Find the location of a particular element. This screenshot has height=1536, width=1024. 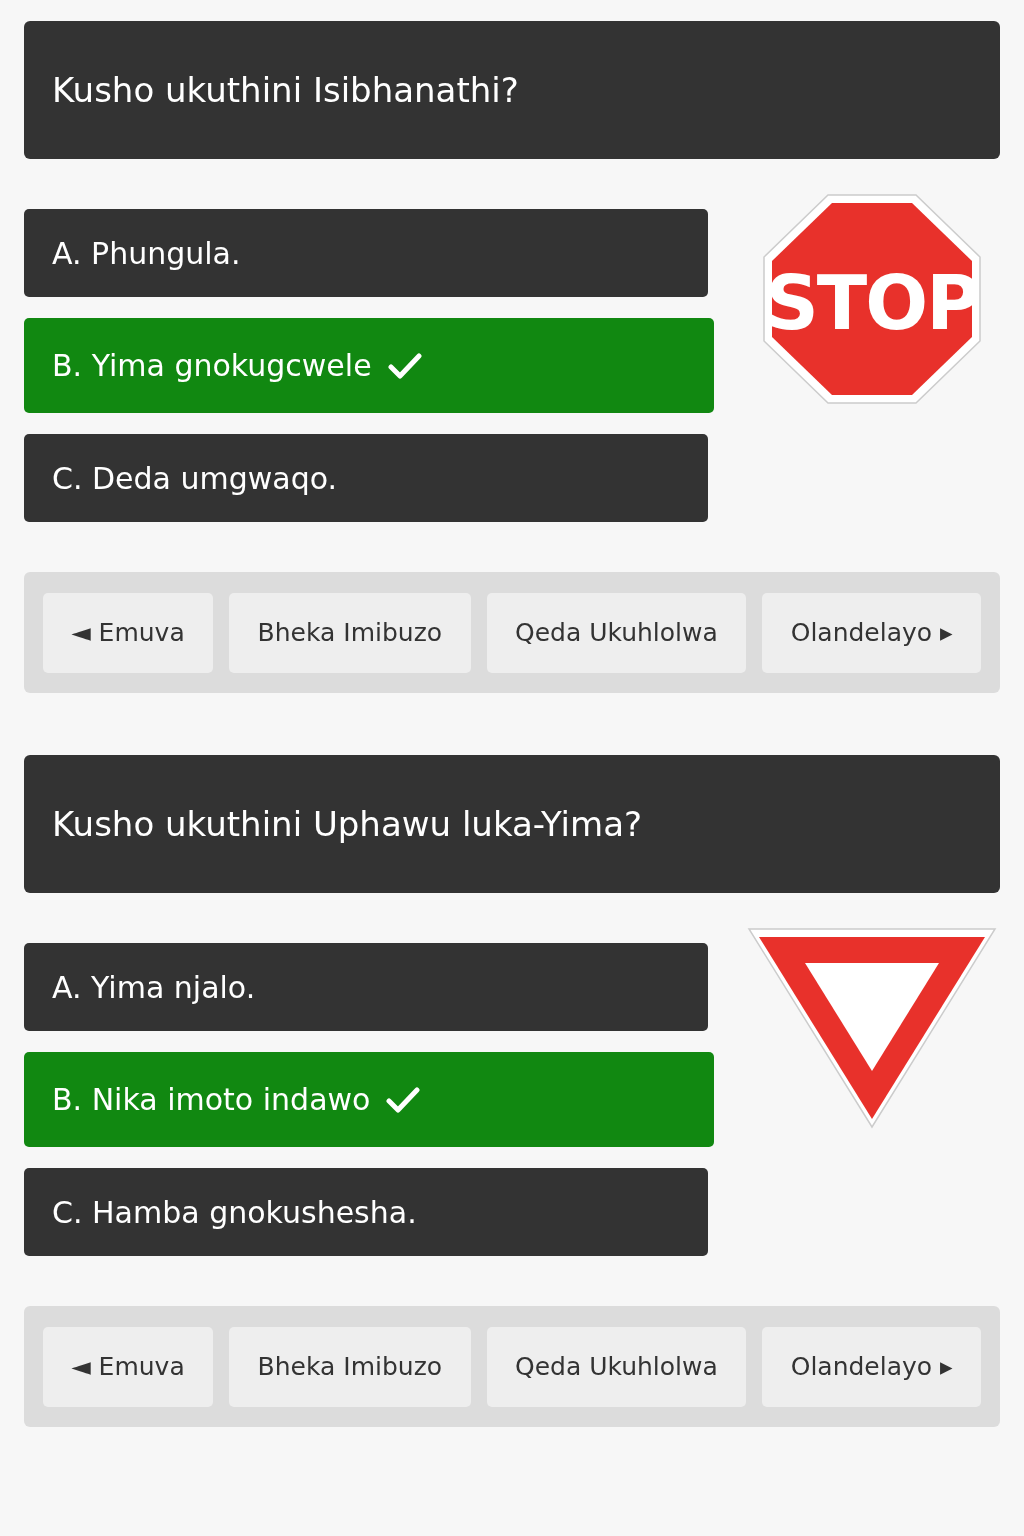

answer-option: B. Nika imoto indawo is located at coordinates (369, 1099).